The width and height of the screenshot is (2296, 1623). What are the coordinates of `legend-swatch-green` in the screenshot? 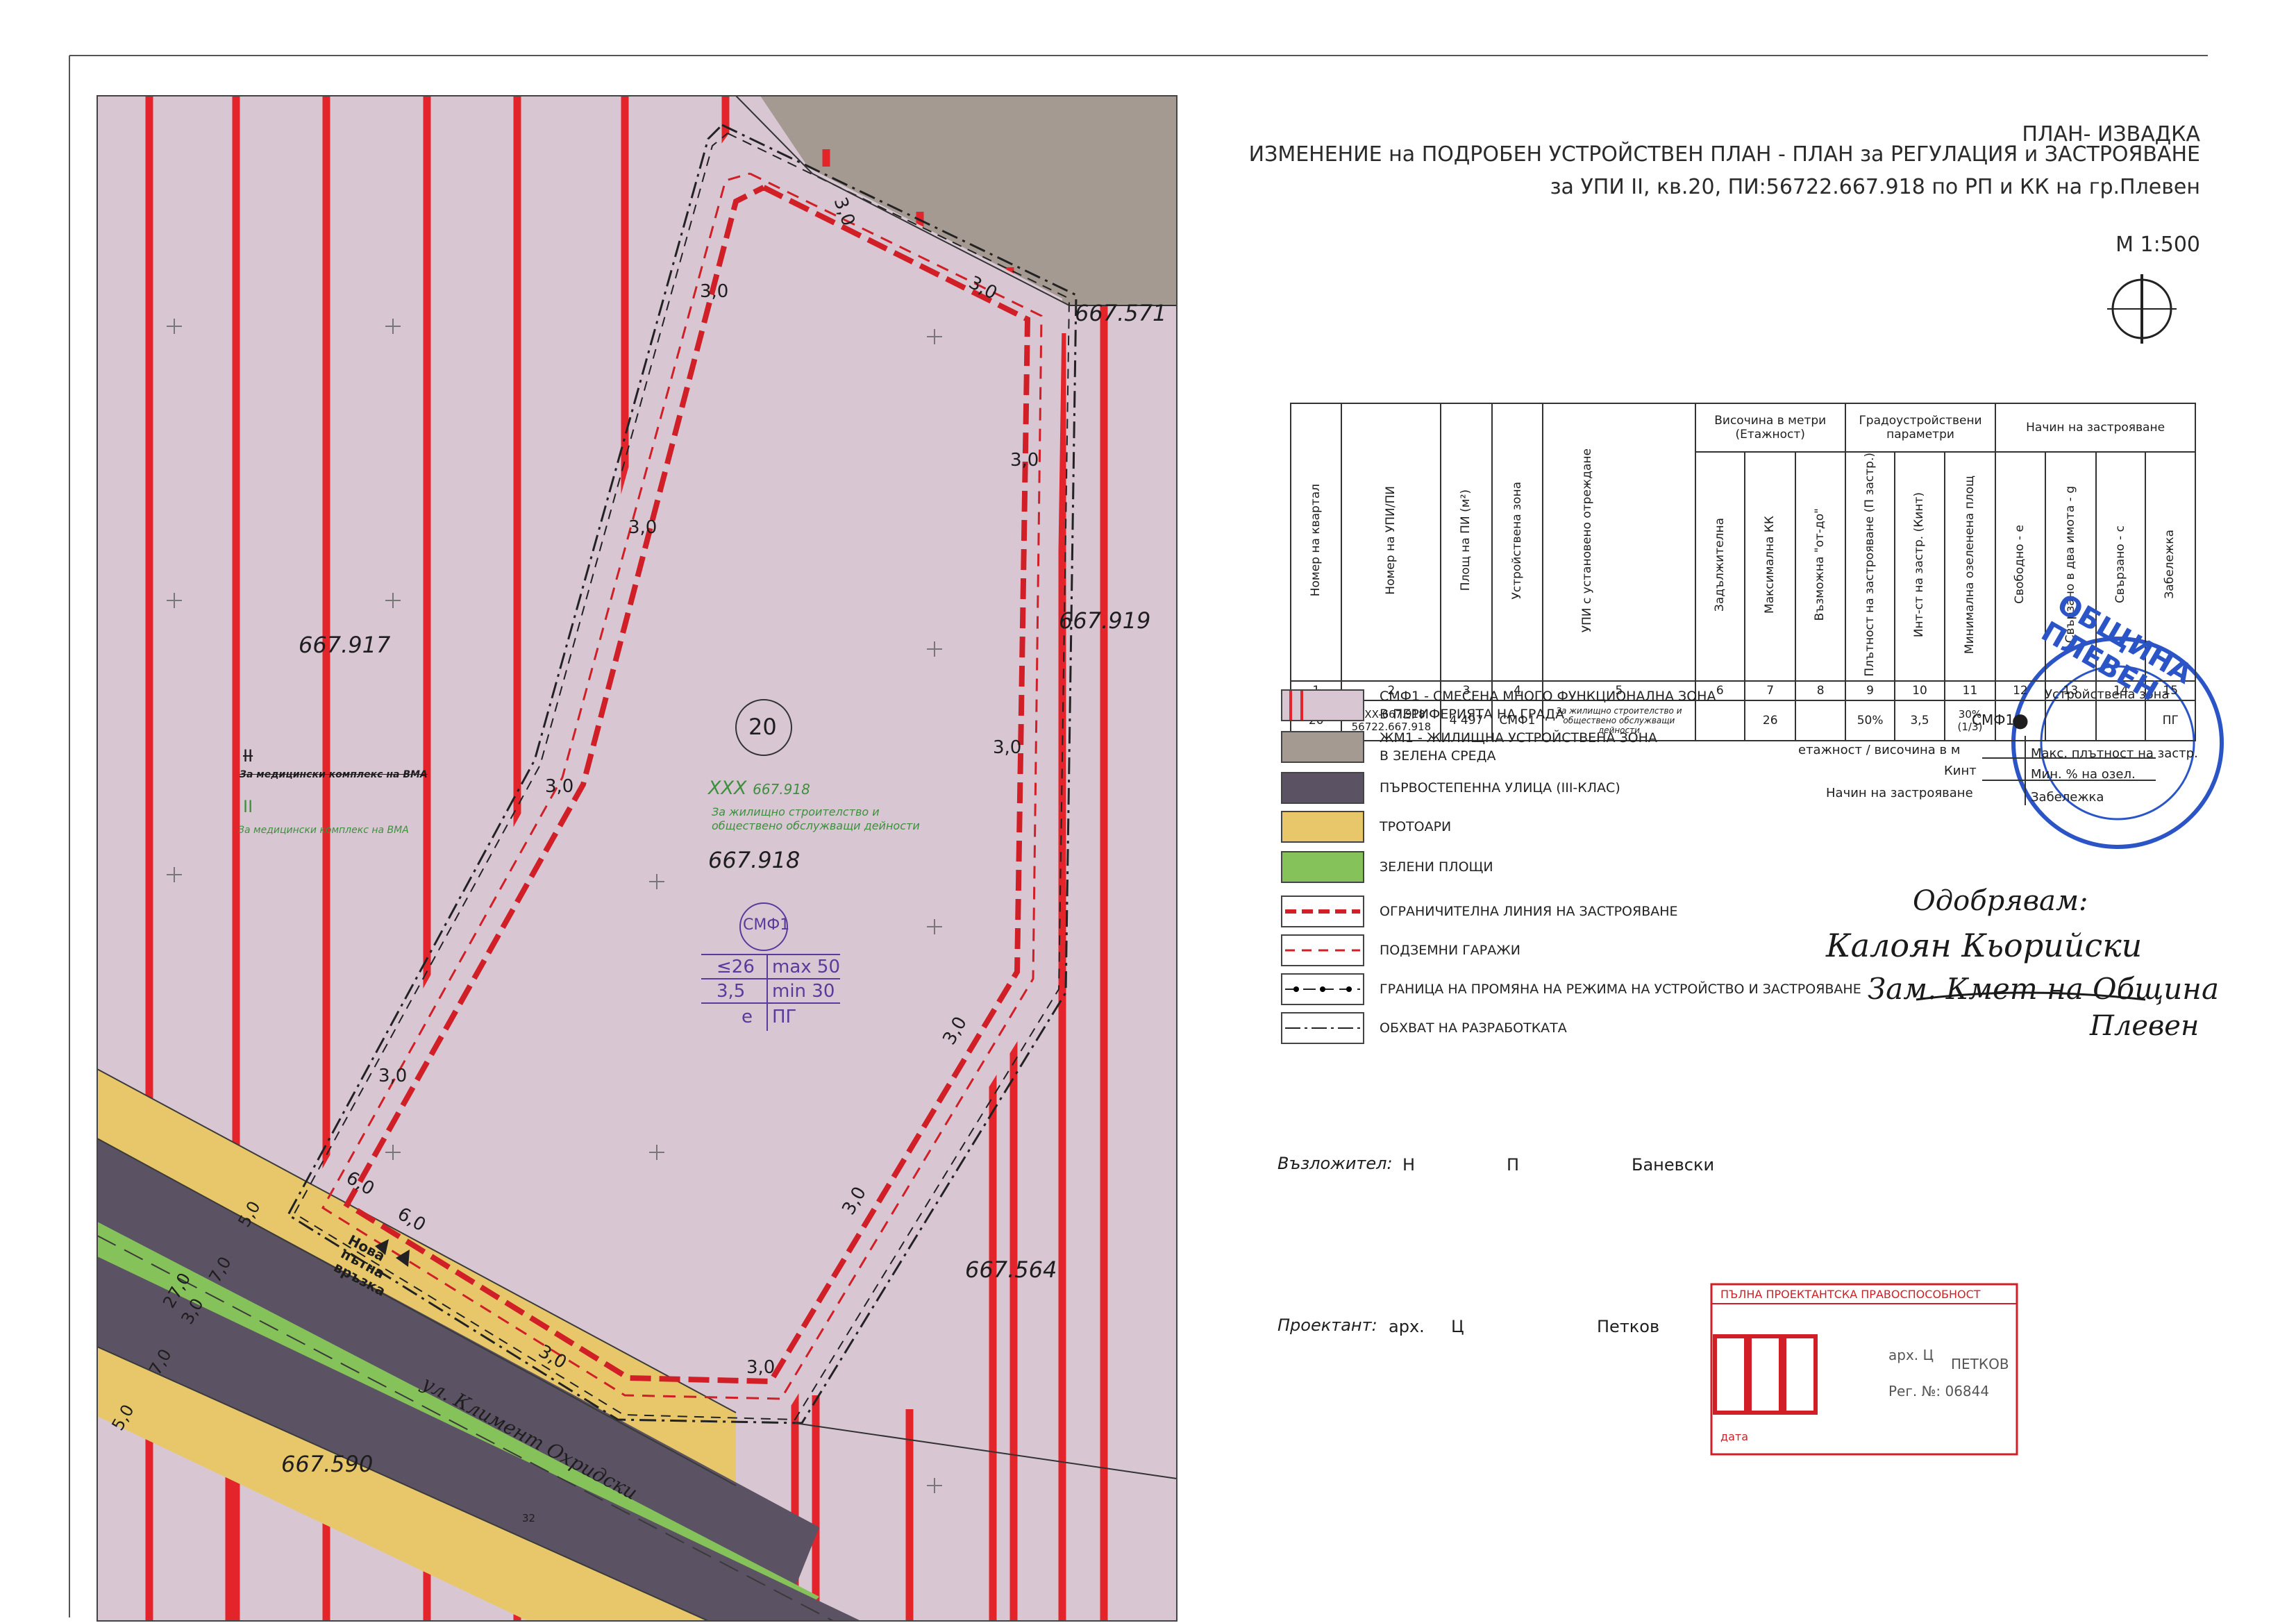 It's located at (1322, 867).